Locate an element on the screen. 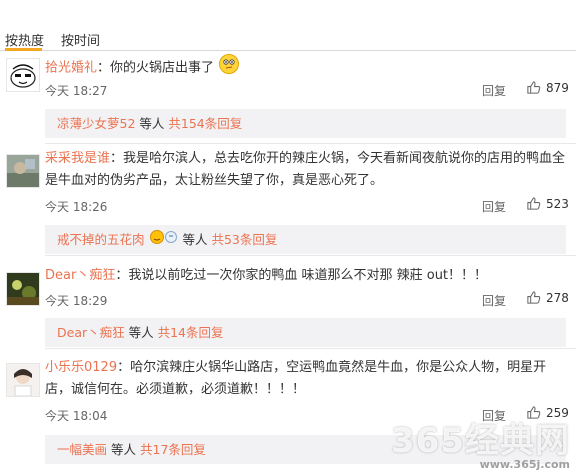 This screenshot has width=576, height=475. like-count: 259 is located at coordinates (557, 412).